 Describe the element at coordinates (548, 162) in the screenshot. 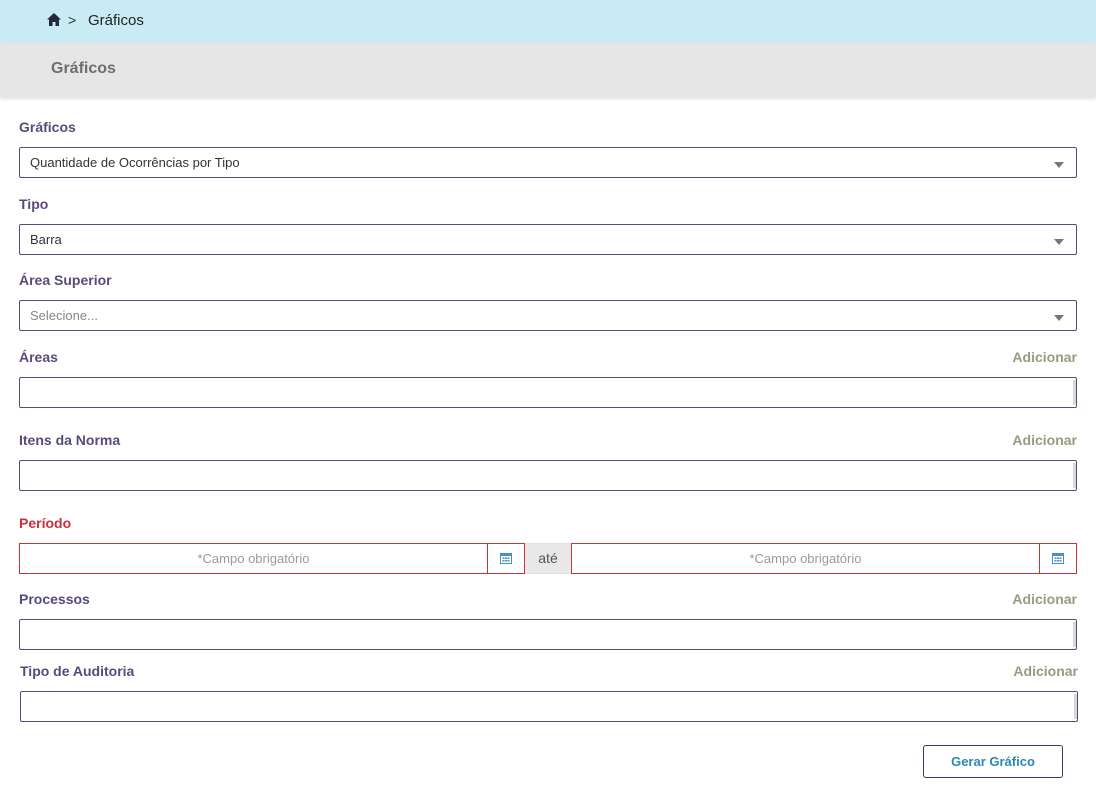

I see `graficos-select: Quantidade de Ocorrências por Tipo` at that location.